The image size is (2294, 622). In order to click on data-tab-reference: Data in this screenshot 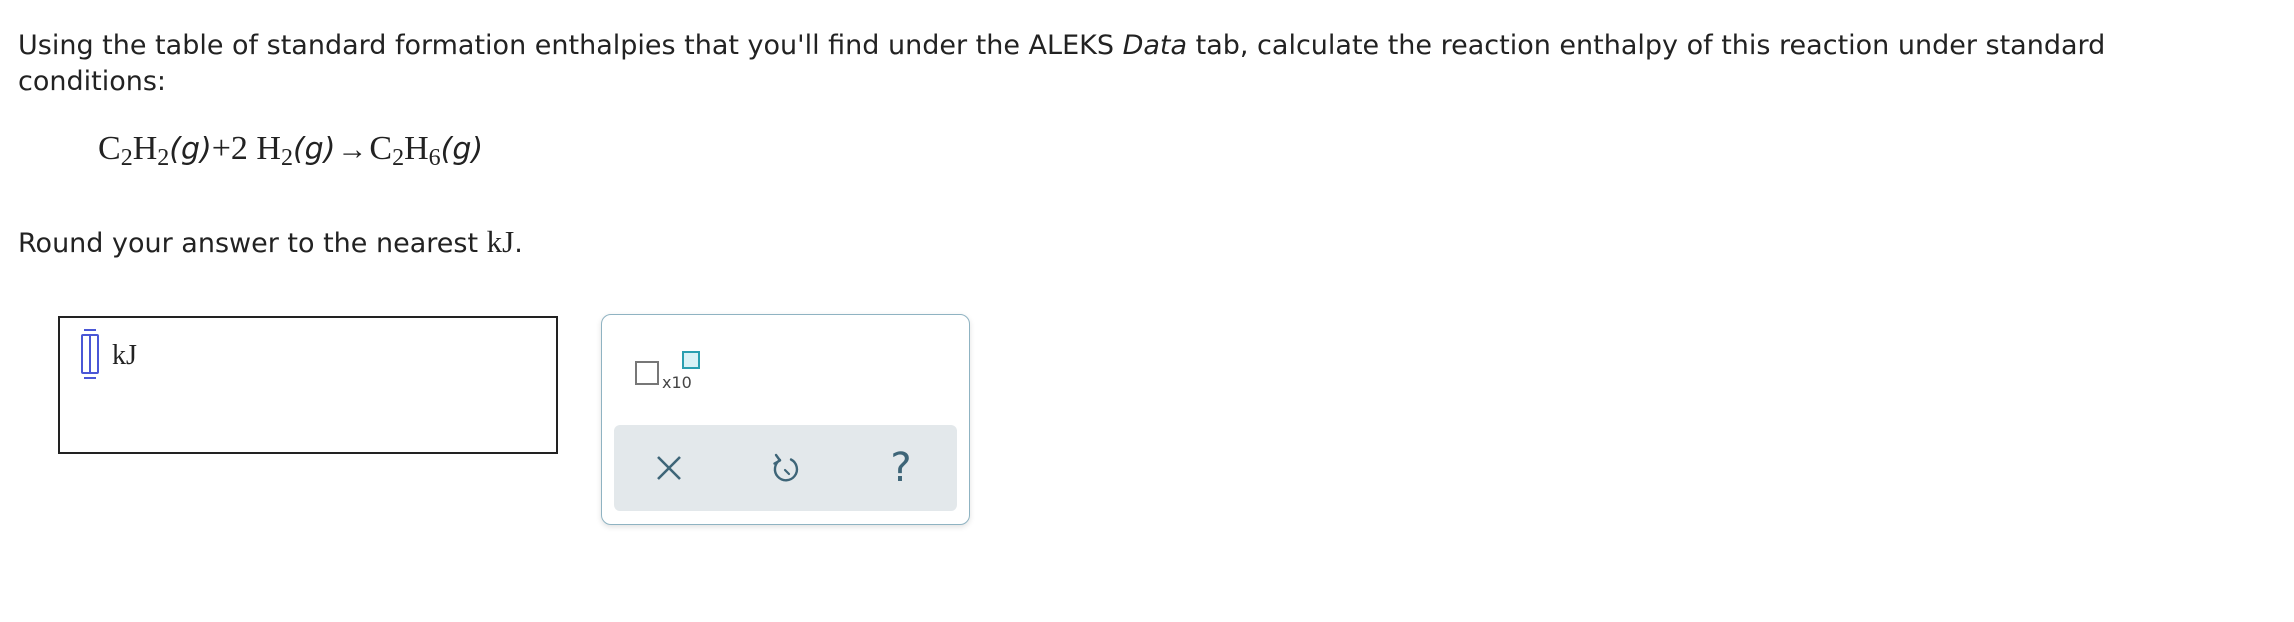, I will do `click(1155, 45)`.